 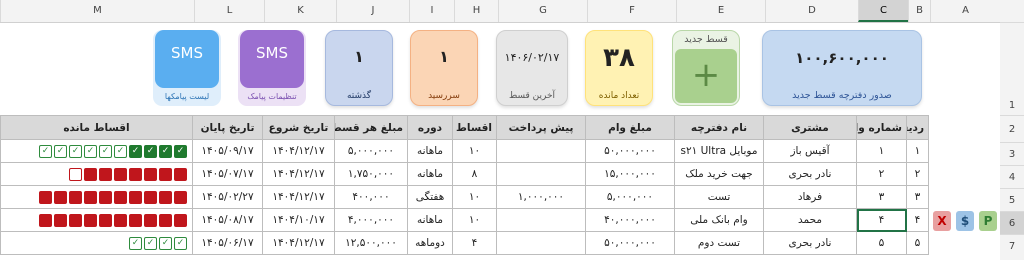 What do you see at coordinates (917, 243) in the screenshot?
I see `cell-row-number: ۵` at bounding box center [917, 243].